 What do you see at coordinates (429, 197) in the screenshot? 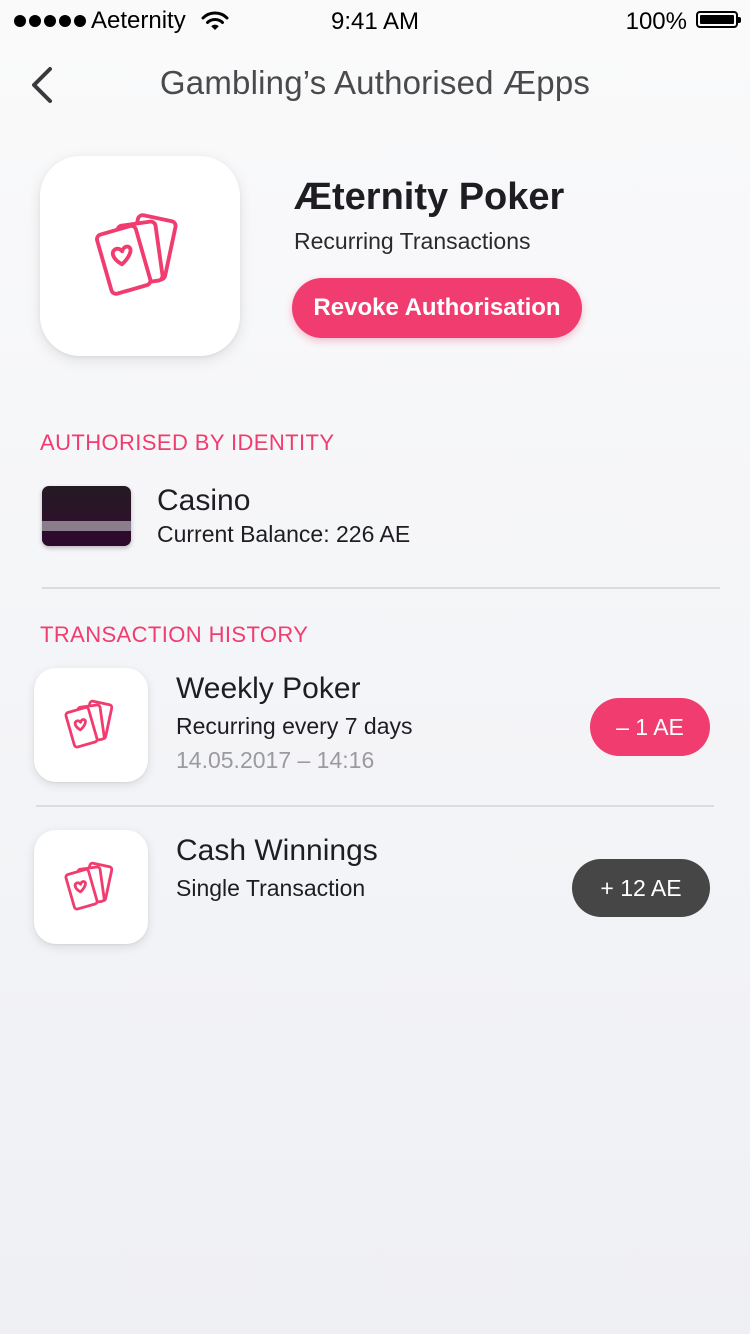
I see `app-name: Æternity Poker` at bounding box center [429, 197].